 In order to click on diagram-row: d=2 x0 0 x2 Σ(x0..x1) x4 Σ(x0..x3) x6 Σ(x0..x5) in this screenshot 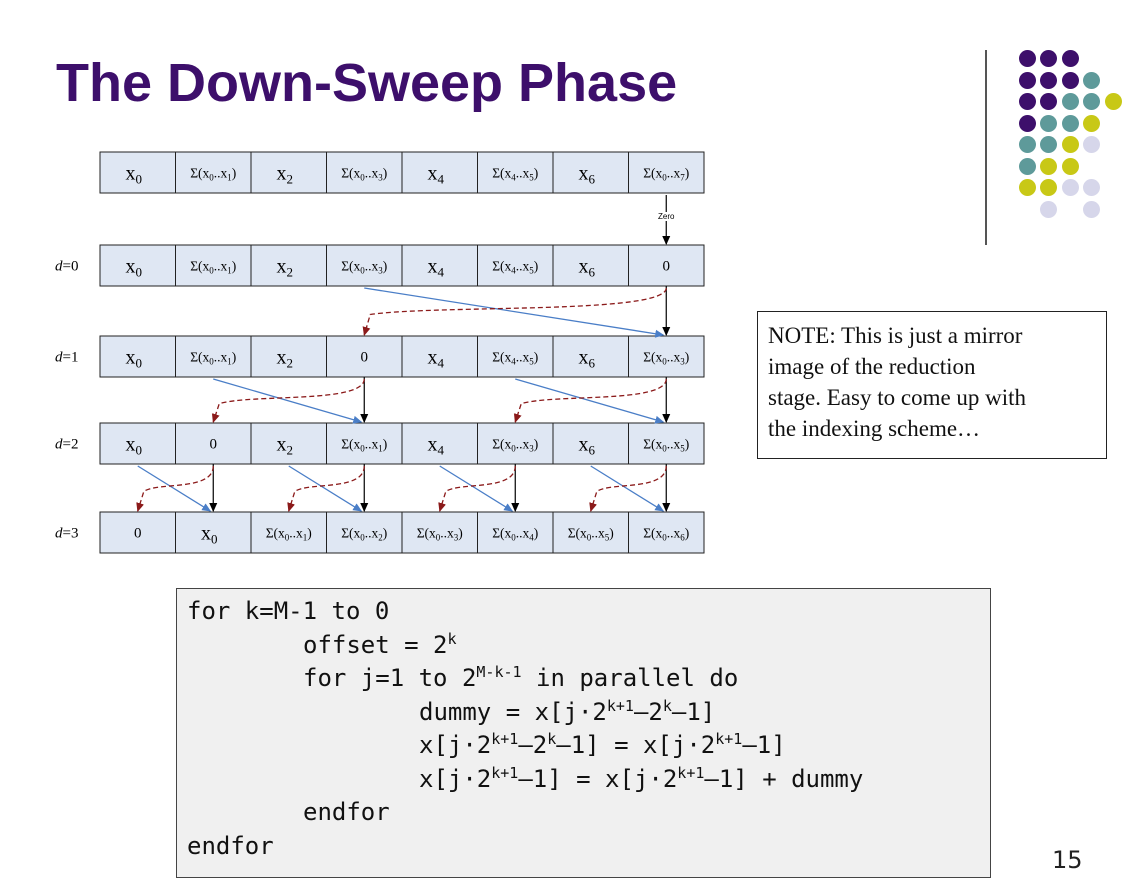, I will do `click(380, 443)`.